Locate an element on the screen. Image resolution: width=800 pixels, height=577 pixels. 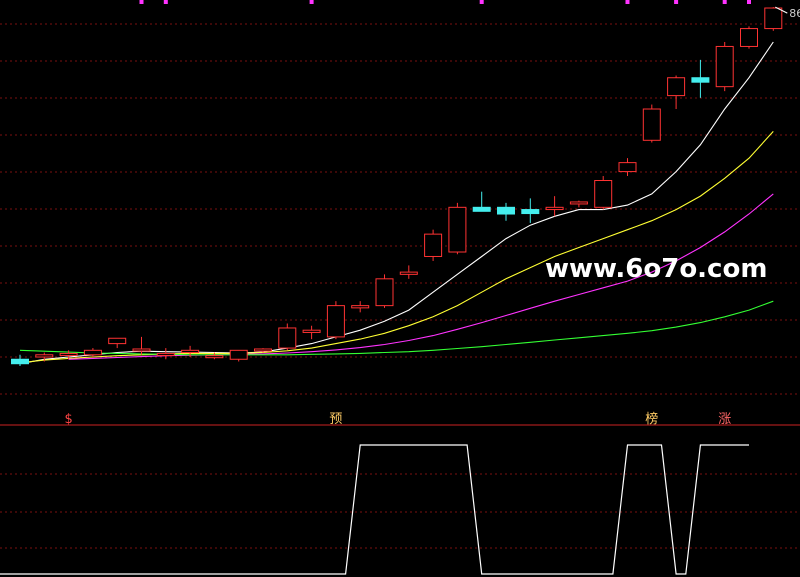
max-price-label: 86.80 is located at coordinates (794, 13).